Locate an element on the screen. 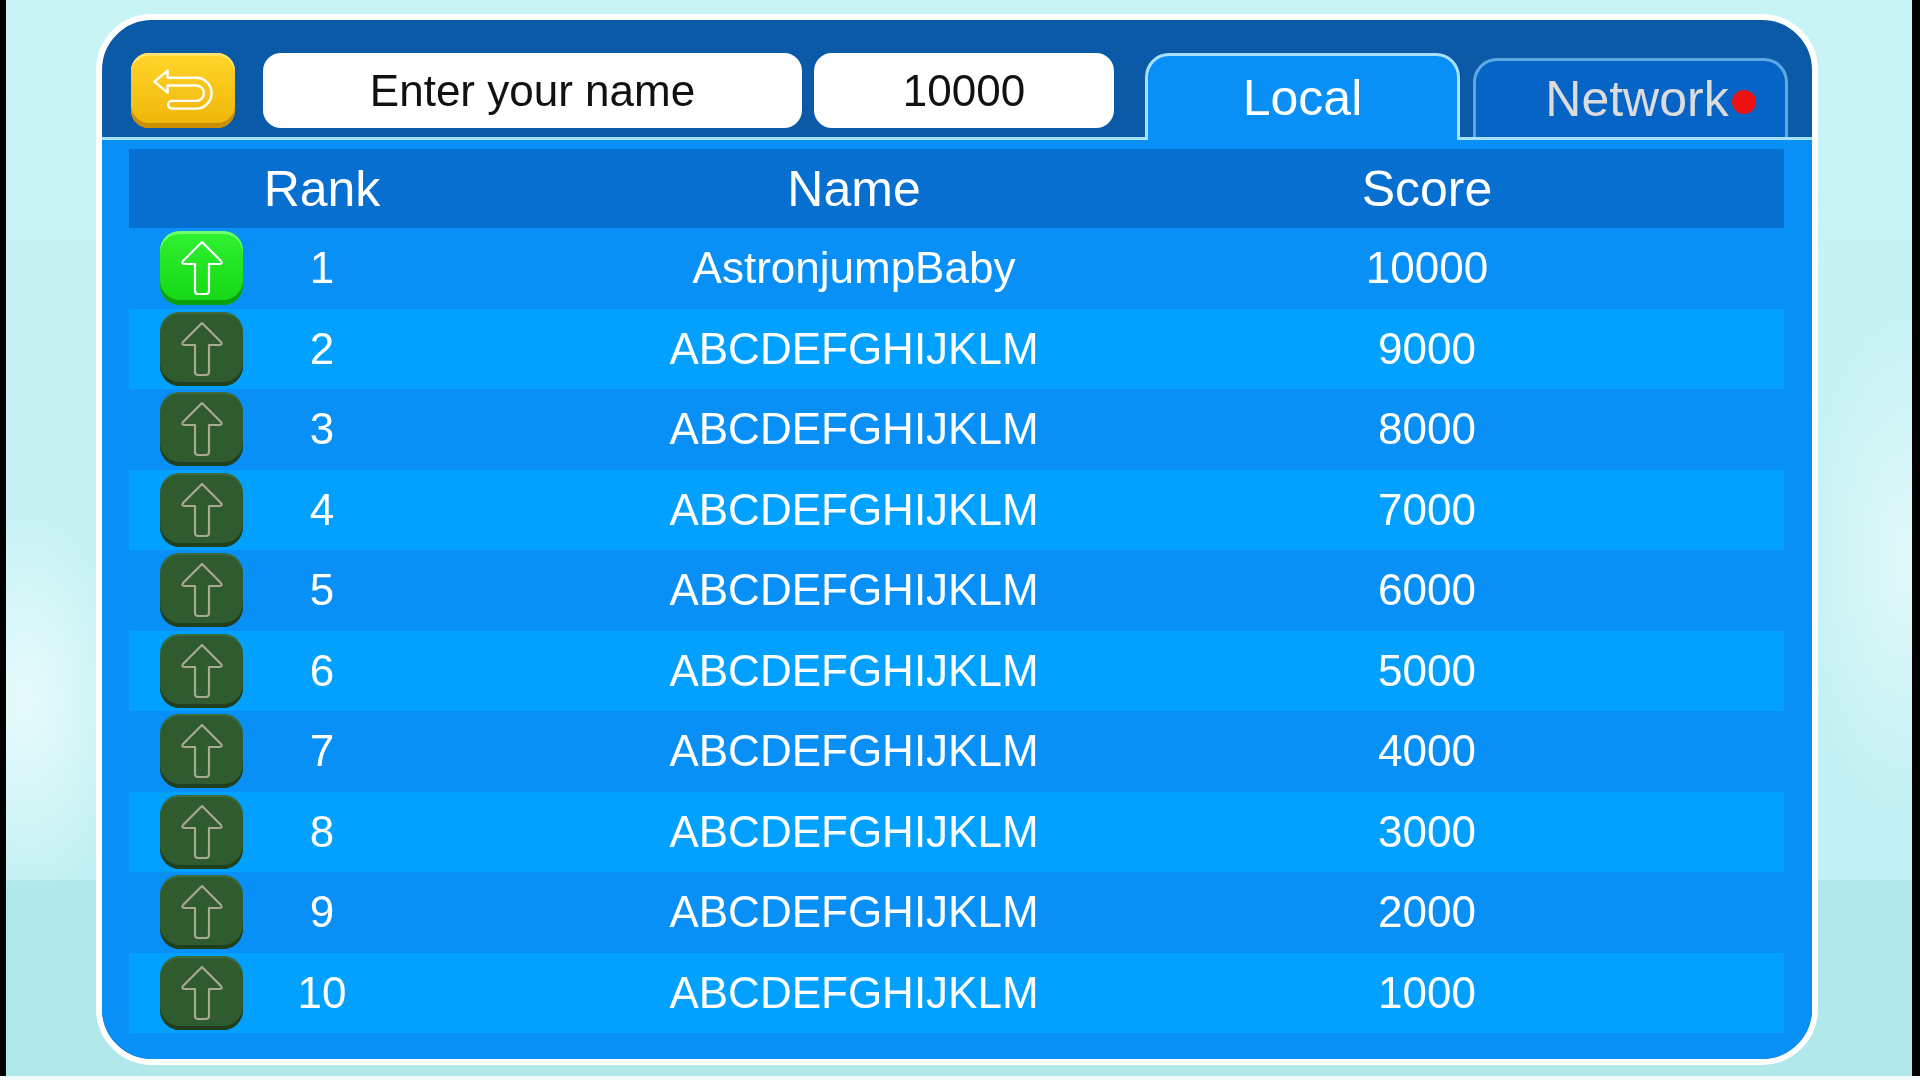  rank-number: 7 is located at coordinates (322, 751).